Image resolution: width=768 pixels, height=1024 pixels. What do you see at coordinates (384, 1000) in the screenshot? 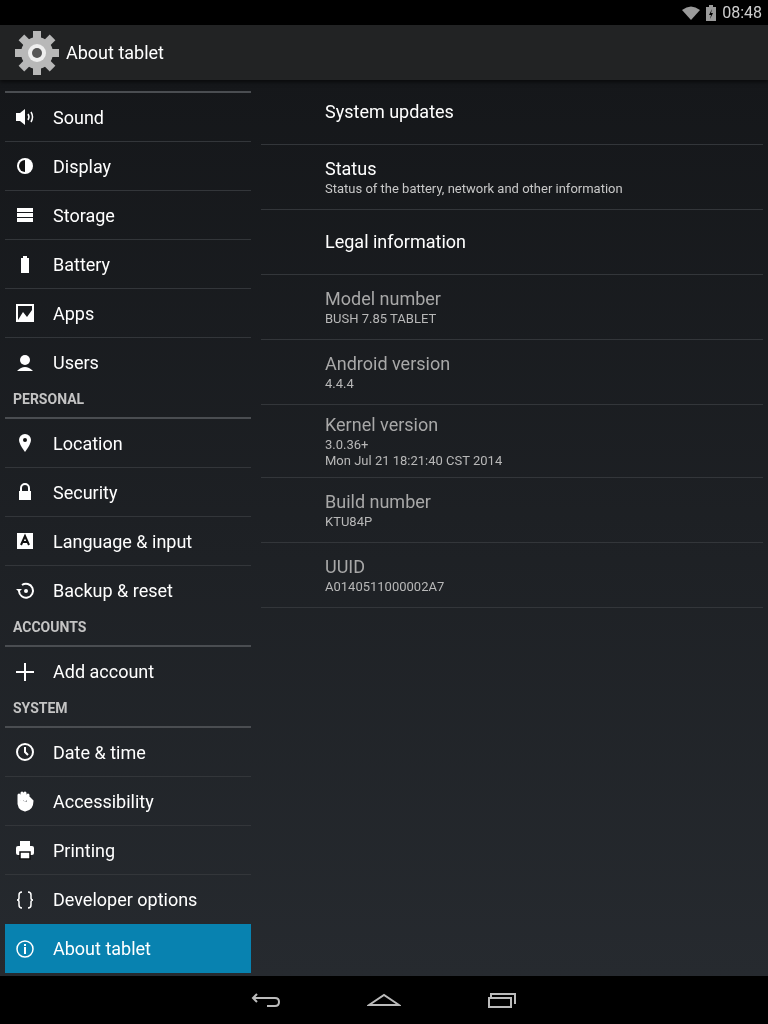
I see `home-icon` at bounding box center [384, 1000].